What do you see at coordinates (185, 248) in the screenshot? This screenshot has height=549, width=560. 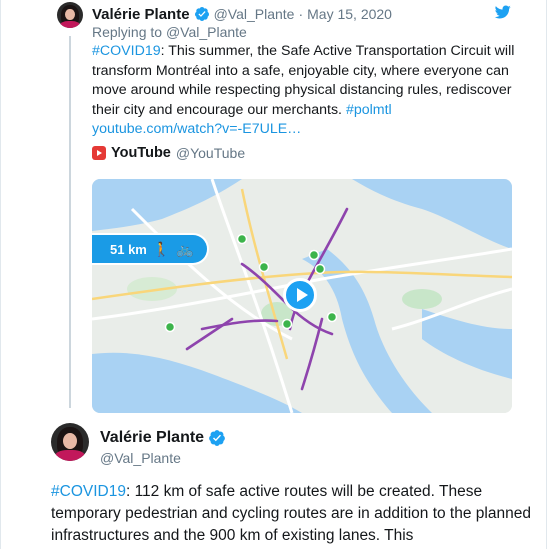 I see `bike-icon: 🚲` at bounding box center [185, 248].